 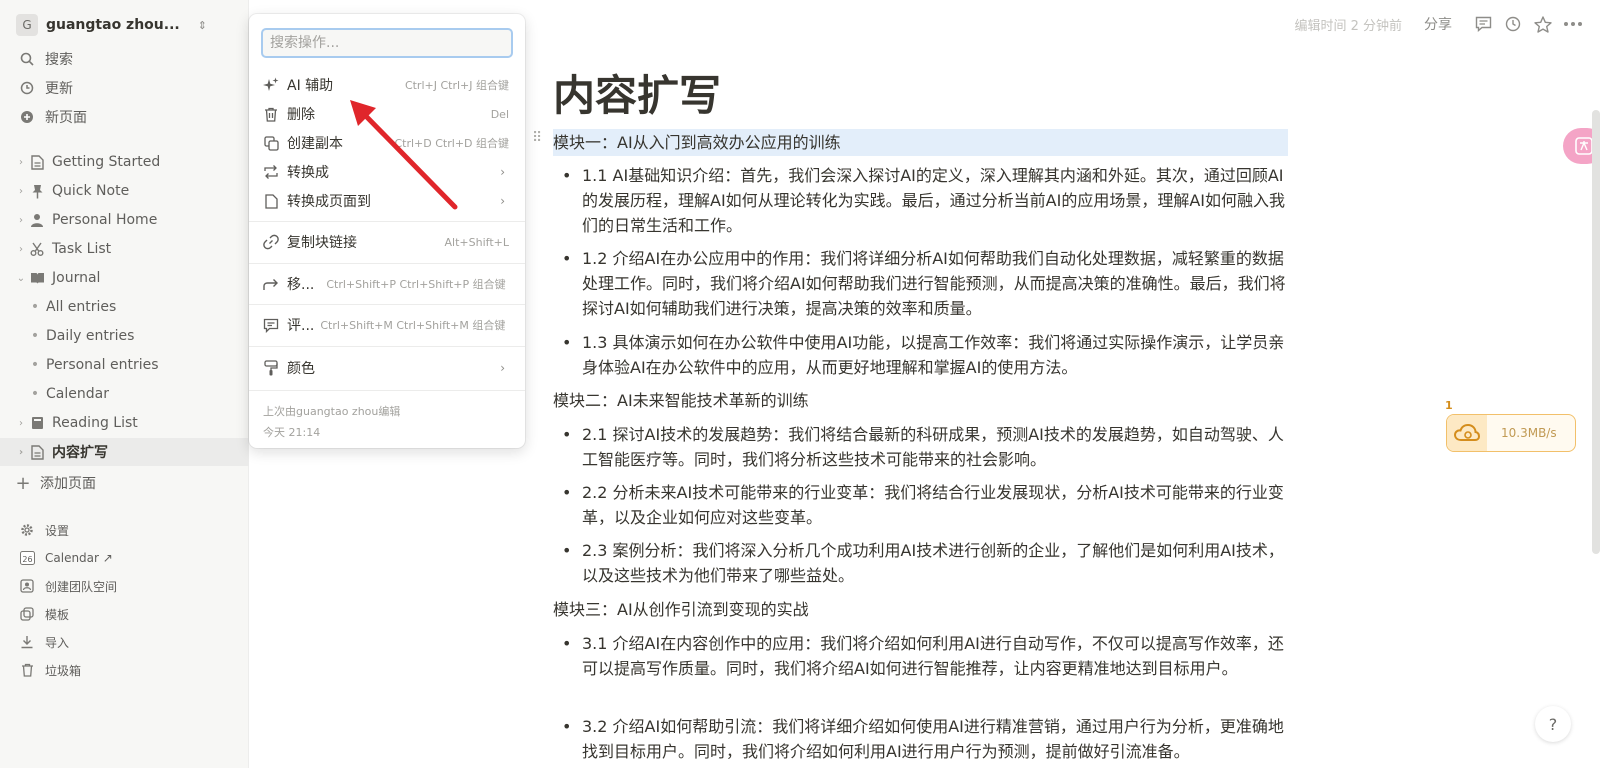 What do you see at coordinates (57, 642) in the screenshot?
I see `sidebar-item-label: 导入` at bounding box center [57, 642].